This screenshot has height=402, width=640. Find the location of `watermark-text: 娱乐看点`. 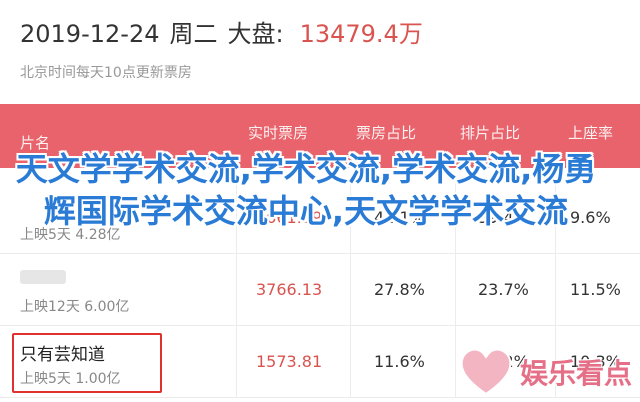

watermark-text: 娱乐看点 is located at coordinates (575, 373).